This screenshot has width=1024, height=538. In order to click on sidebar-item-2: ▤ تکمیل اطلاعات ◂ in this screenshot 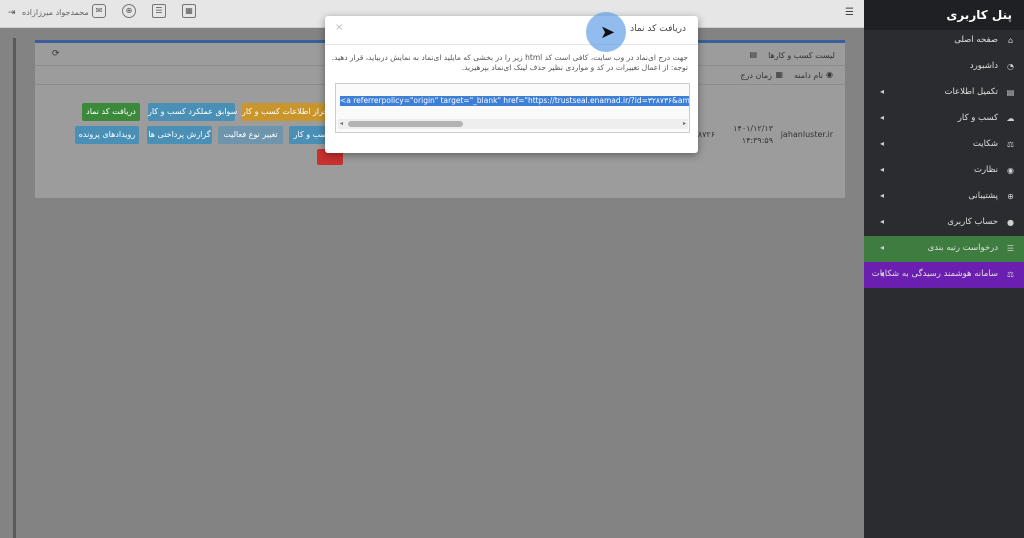, I will do `click(944, 93)`.